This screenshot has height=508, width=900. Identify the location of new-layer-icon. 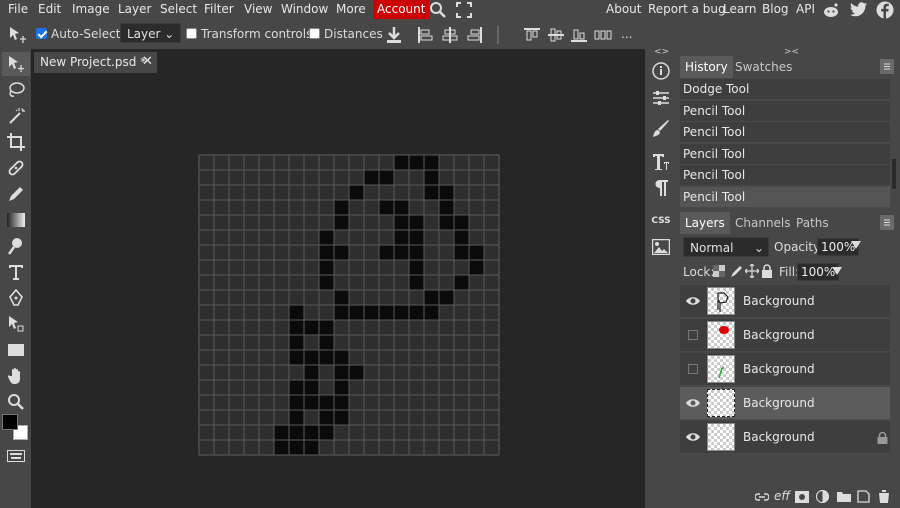
(863, 496).